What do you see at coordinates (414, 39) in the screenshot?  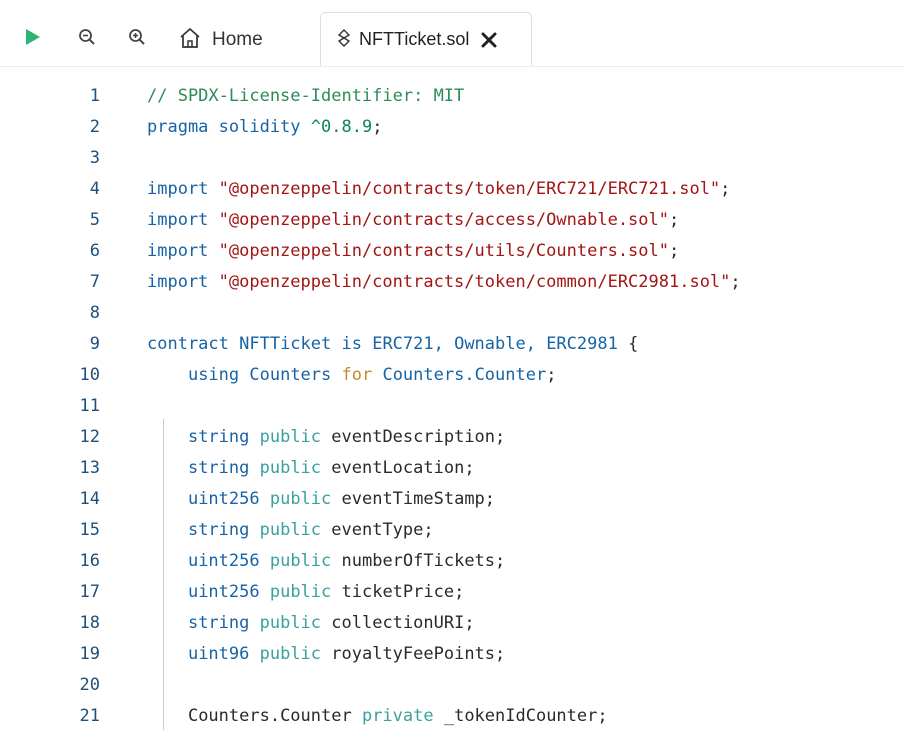 I see `tab-active-label: NFTTicket.sol` at bounding box center [414, 39].